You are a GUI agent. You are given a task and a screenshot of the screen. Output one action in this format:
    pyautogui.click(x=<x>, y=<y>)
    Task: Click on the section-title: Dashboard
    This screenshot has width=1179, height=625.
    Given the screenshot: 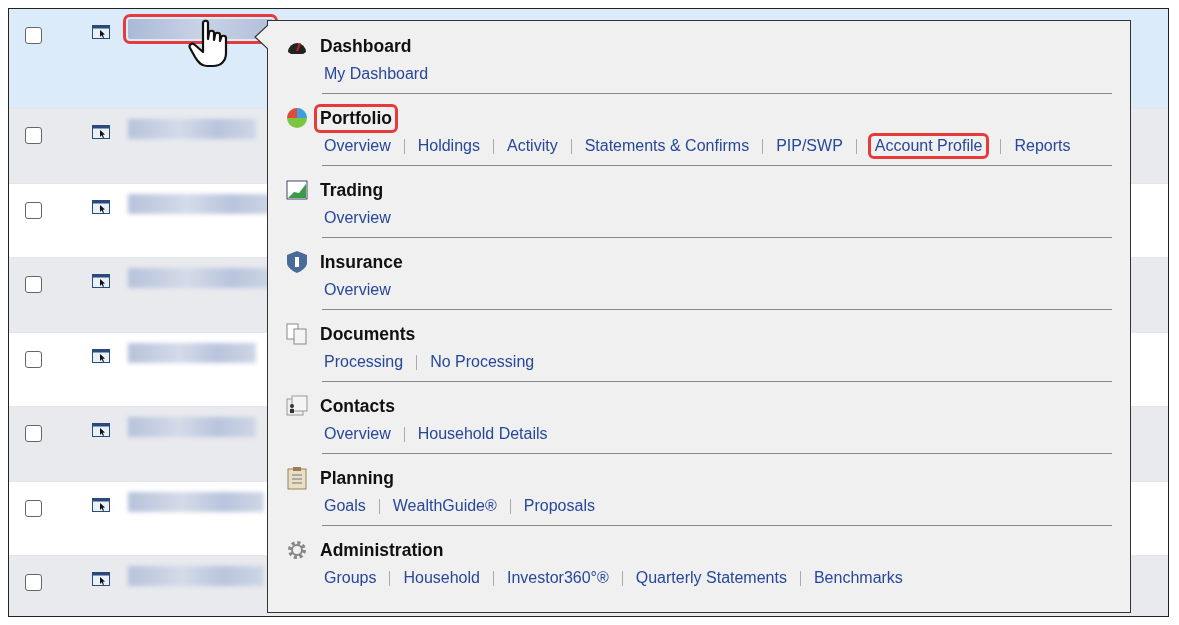 What is the action you would take?
    pyautogui.click(x=366, y=46)
    